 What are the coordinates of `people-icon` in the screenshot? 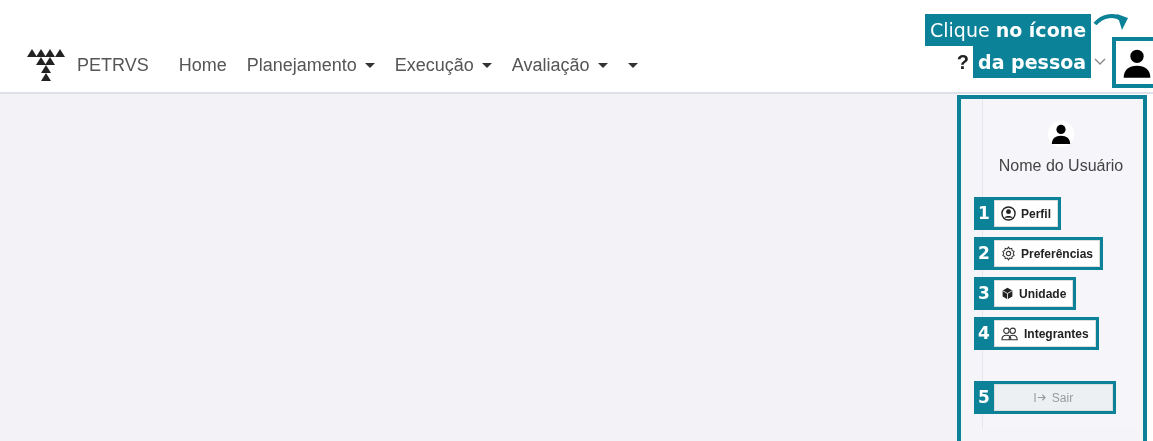 It's located at (1010, 333).